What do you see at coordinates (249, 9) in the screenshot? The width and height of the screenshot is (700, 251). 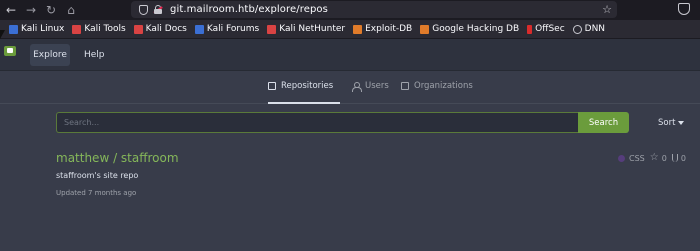 I see `url-text: git.mailroom.htb/explore/repos` at bounding box center [249, 9].